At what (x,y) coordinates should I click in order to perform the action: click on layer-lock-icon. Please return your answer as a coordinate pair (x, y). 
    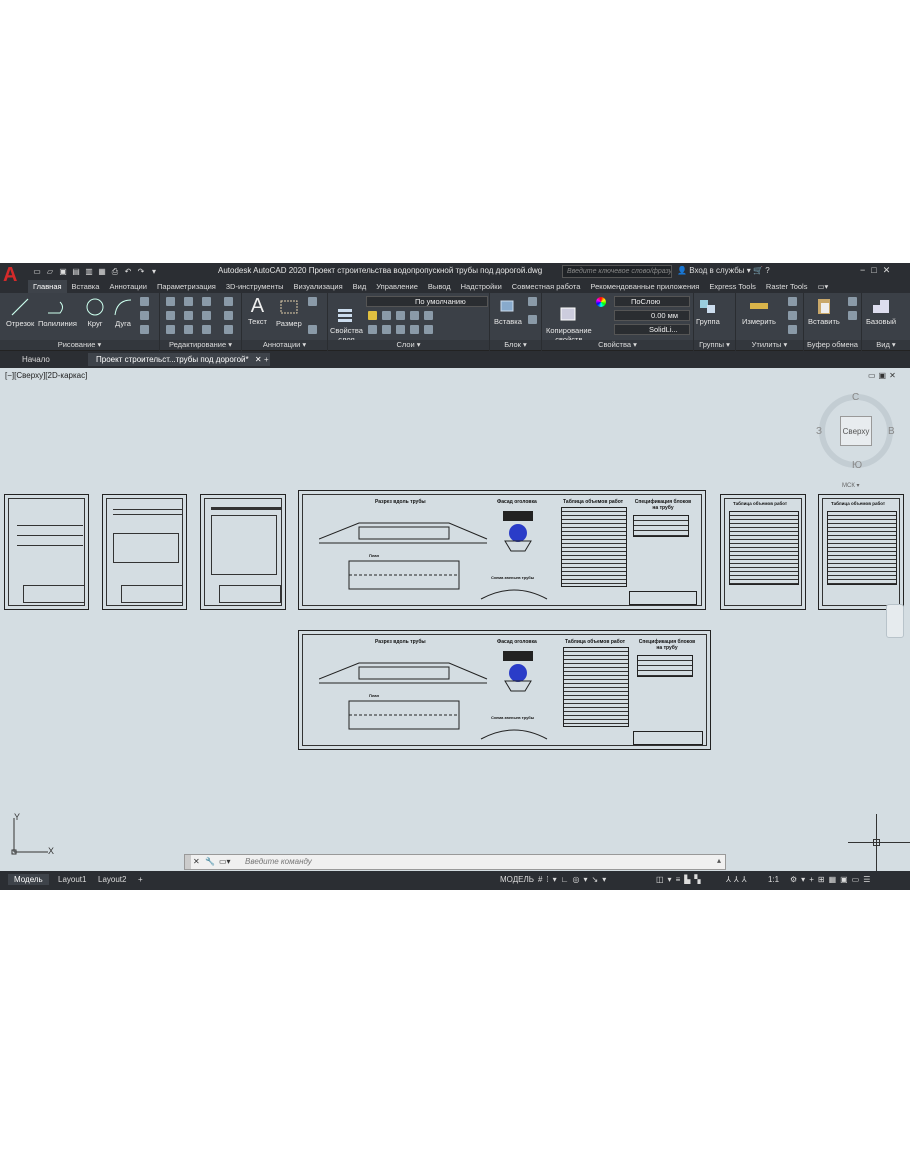
    Looking at the image, I should click on (414, 315).